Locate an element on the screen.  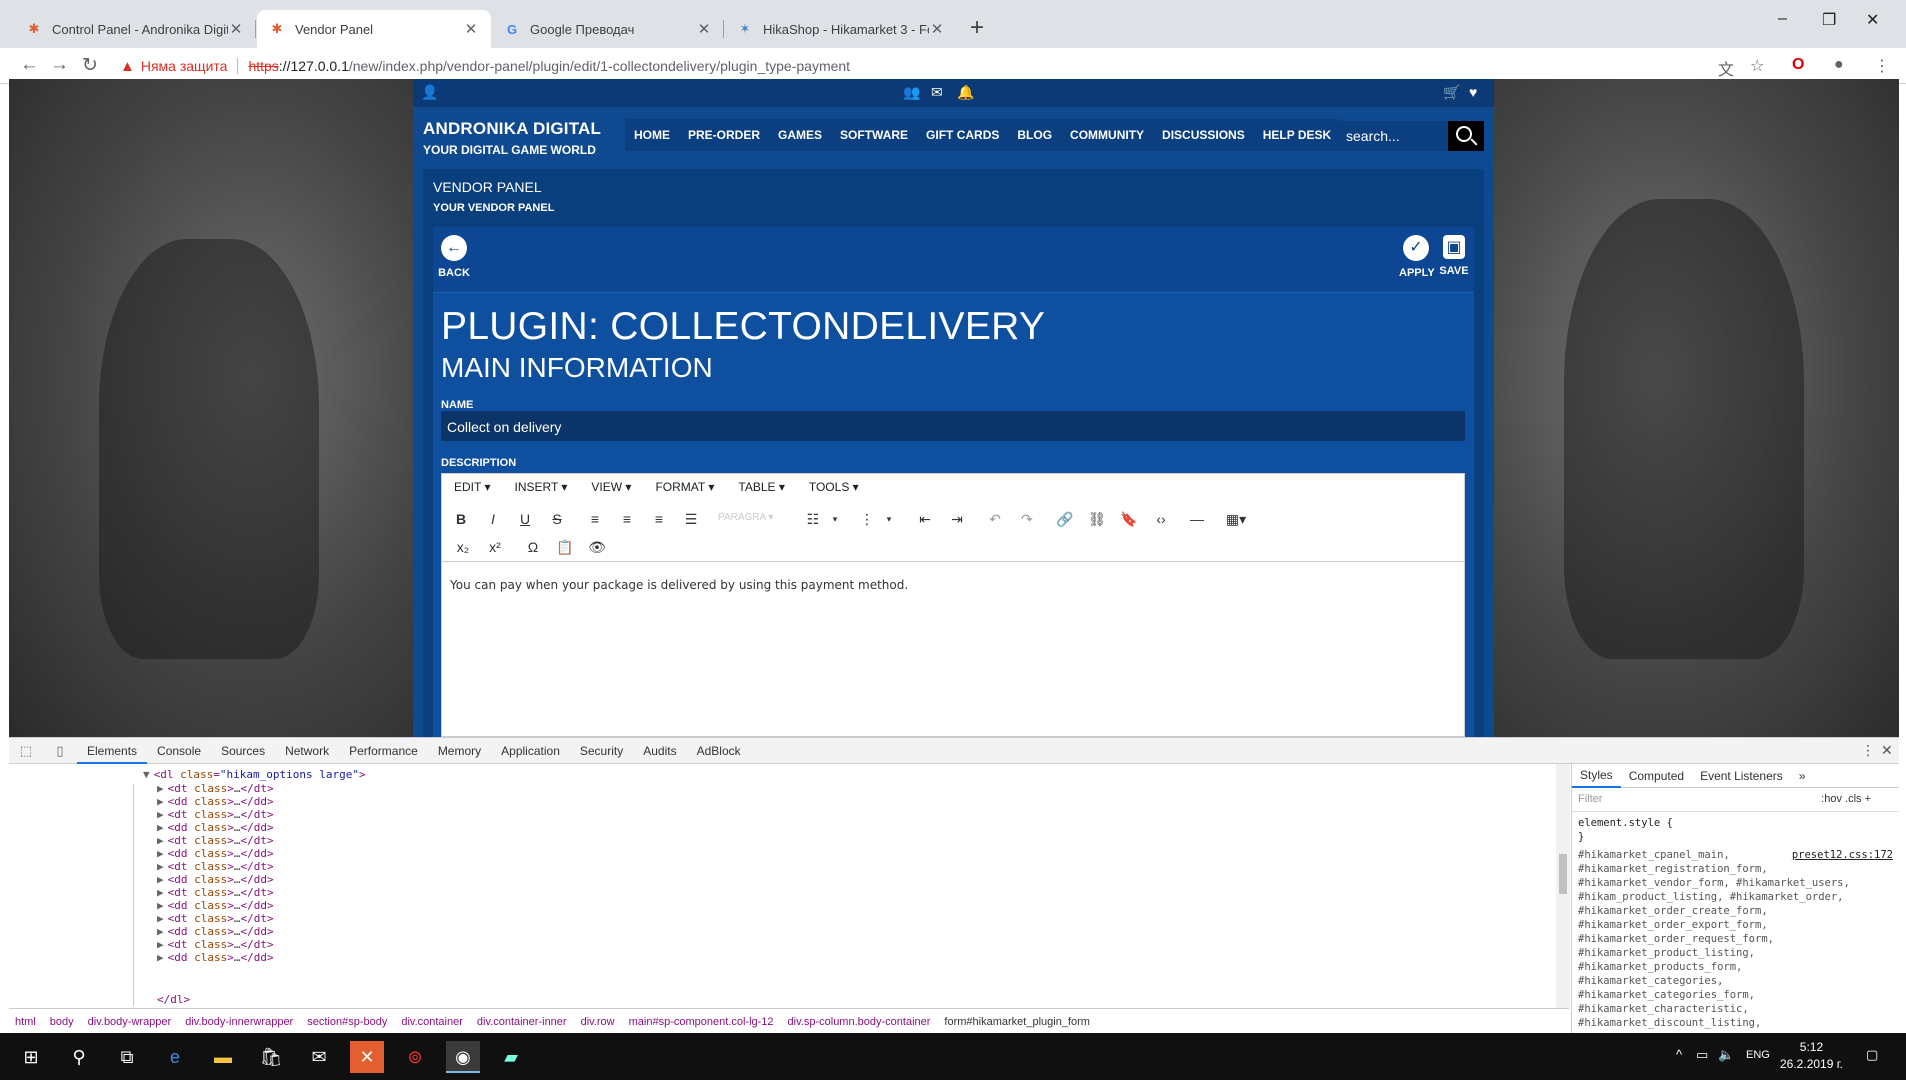
back-arrow-icon: ← is located at coordinates (29, 65).